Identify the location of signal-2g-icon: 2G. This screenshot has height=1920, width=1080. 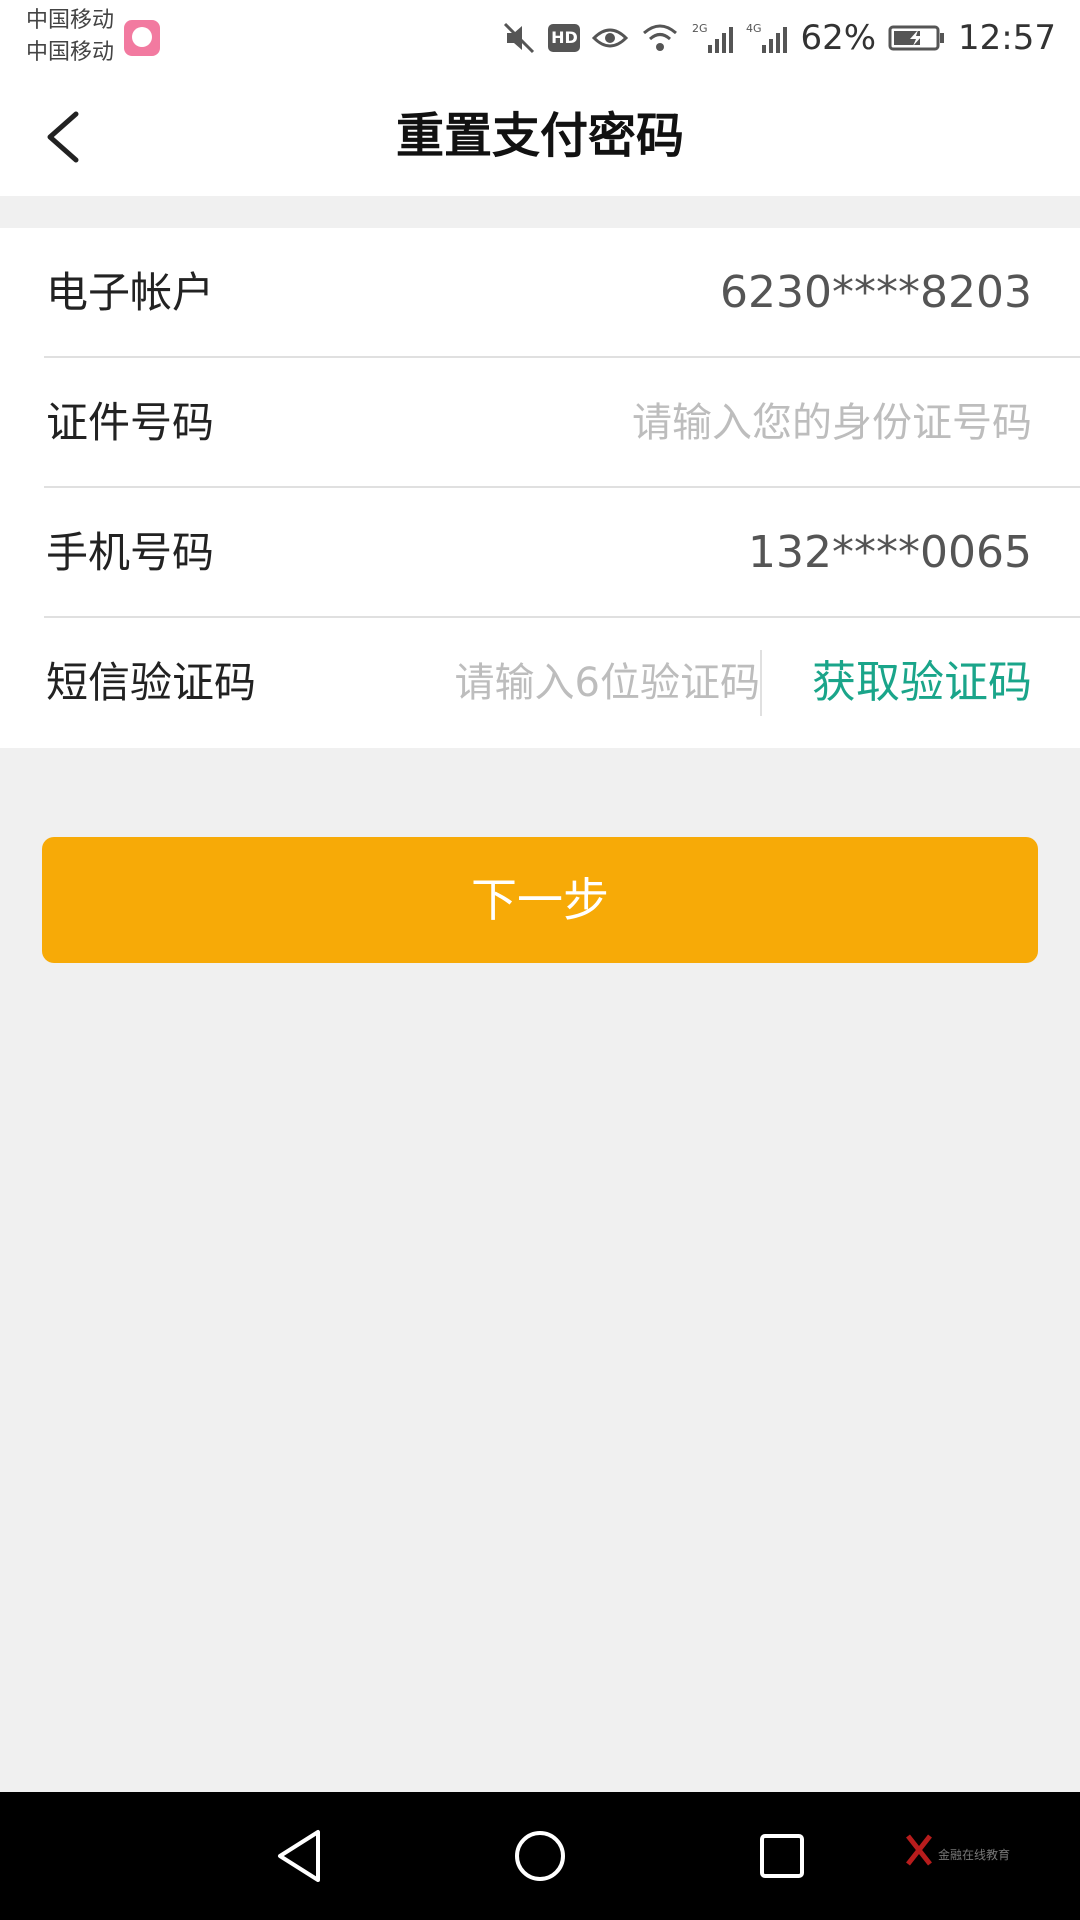
(713, 38).